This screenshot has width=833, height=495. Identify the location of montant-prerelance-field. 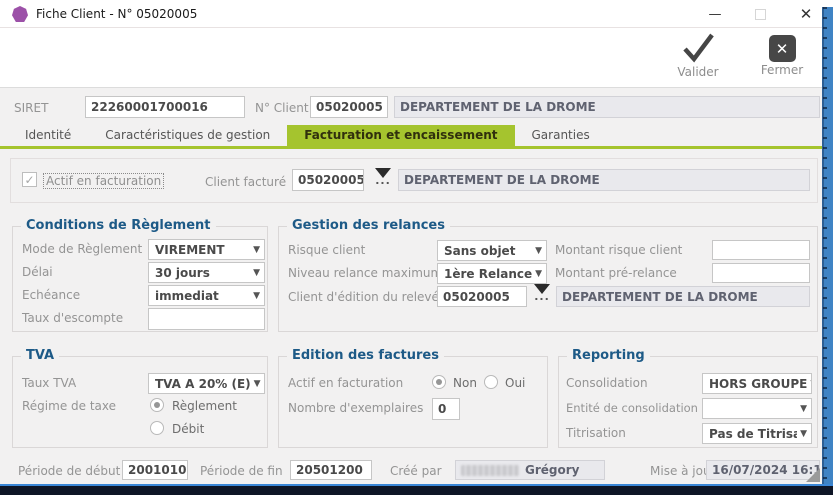
(761, 273).